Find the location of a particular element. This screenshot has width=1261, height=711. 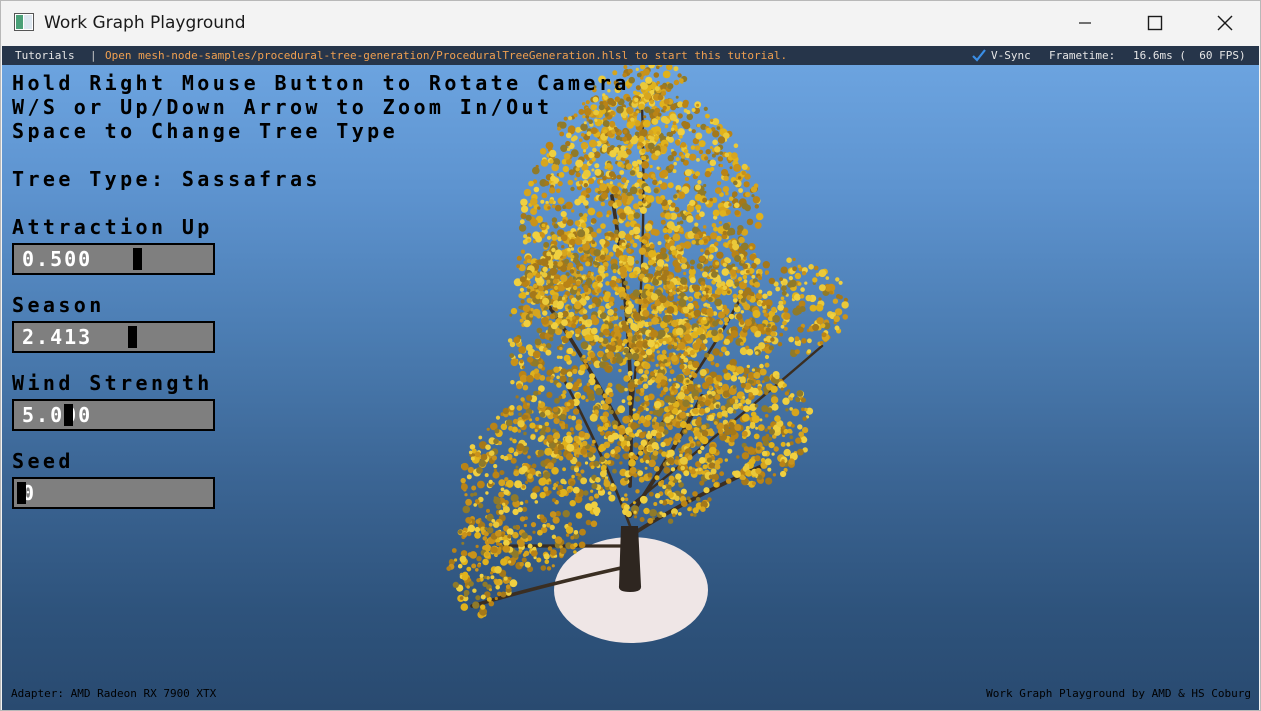

app-icon is located at coordinates (24, 22).